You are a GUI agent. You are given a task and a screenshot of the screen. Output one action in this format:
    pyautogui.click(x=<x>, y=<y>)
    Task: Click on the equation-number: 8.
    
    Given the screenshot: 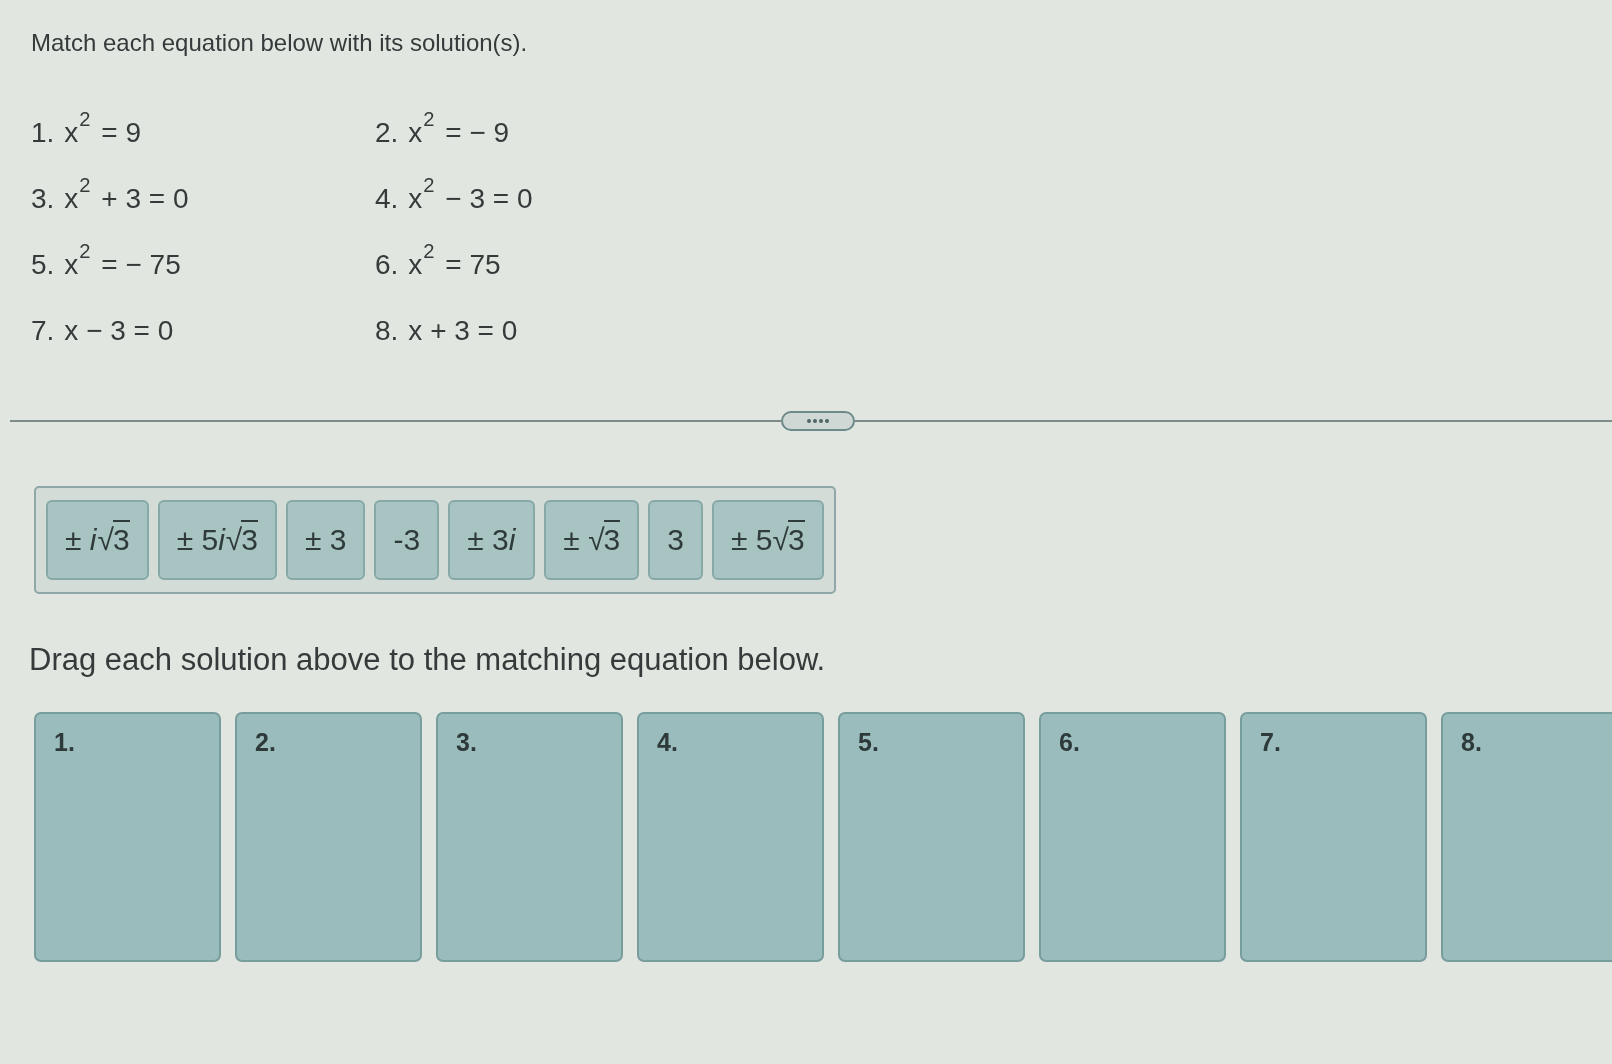 What is the action you would take?
    pyautogui.click(x=387, y=331)
    